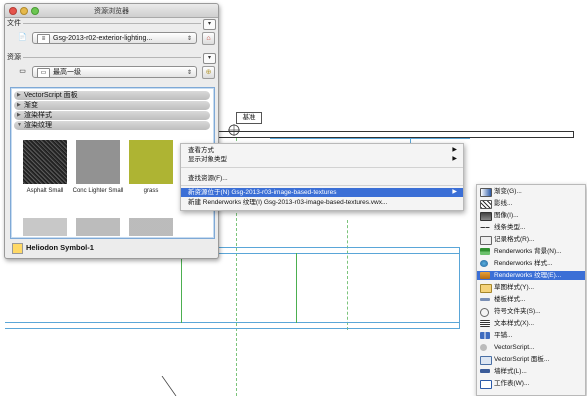 The height and width of the screenshot is (396, 587). I want to click on menu-item-label: 查看方式, so click(201, 150).